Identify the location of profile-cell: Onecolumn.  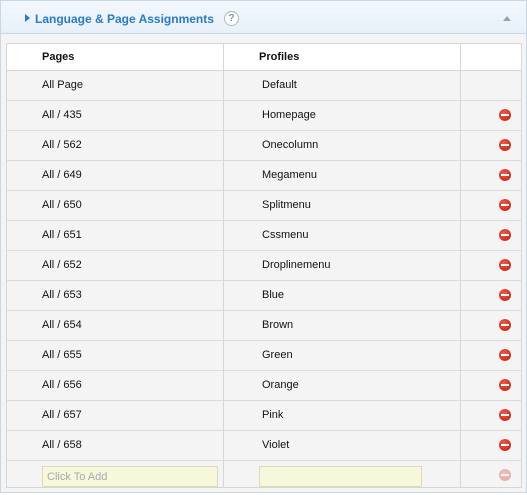
(290, 145).